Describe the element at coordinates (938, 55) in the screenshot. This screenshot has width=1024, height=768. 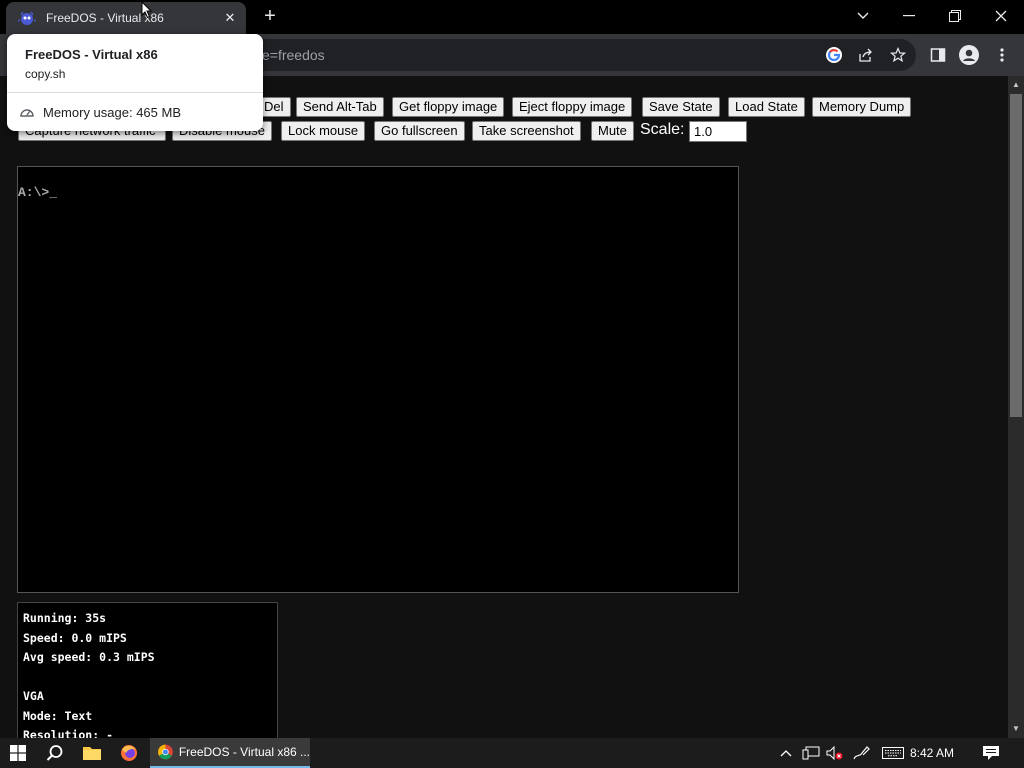
I see `side-panel-icon` at that location.